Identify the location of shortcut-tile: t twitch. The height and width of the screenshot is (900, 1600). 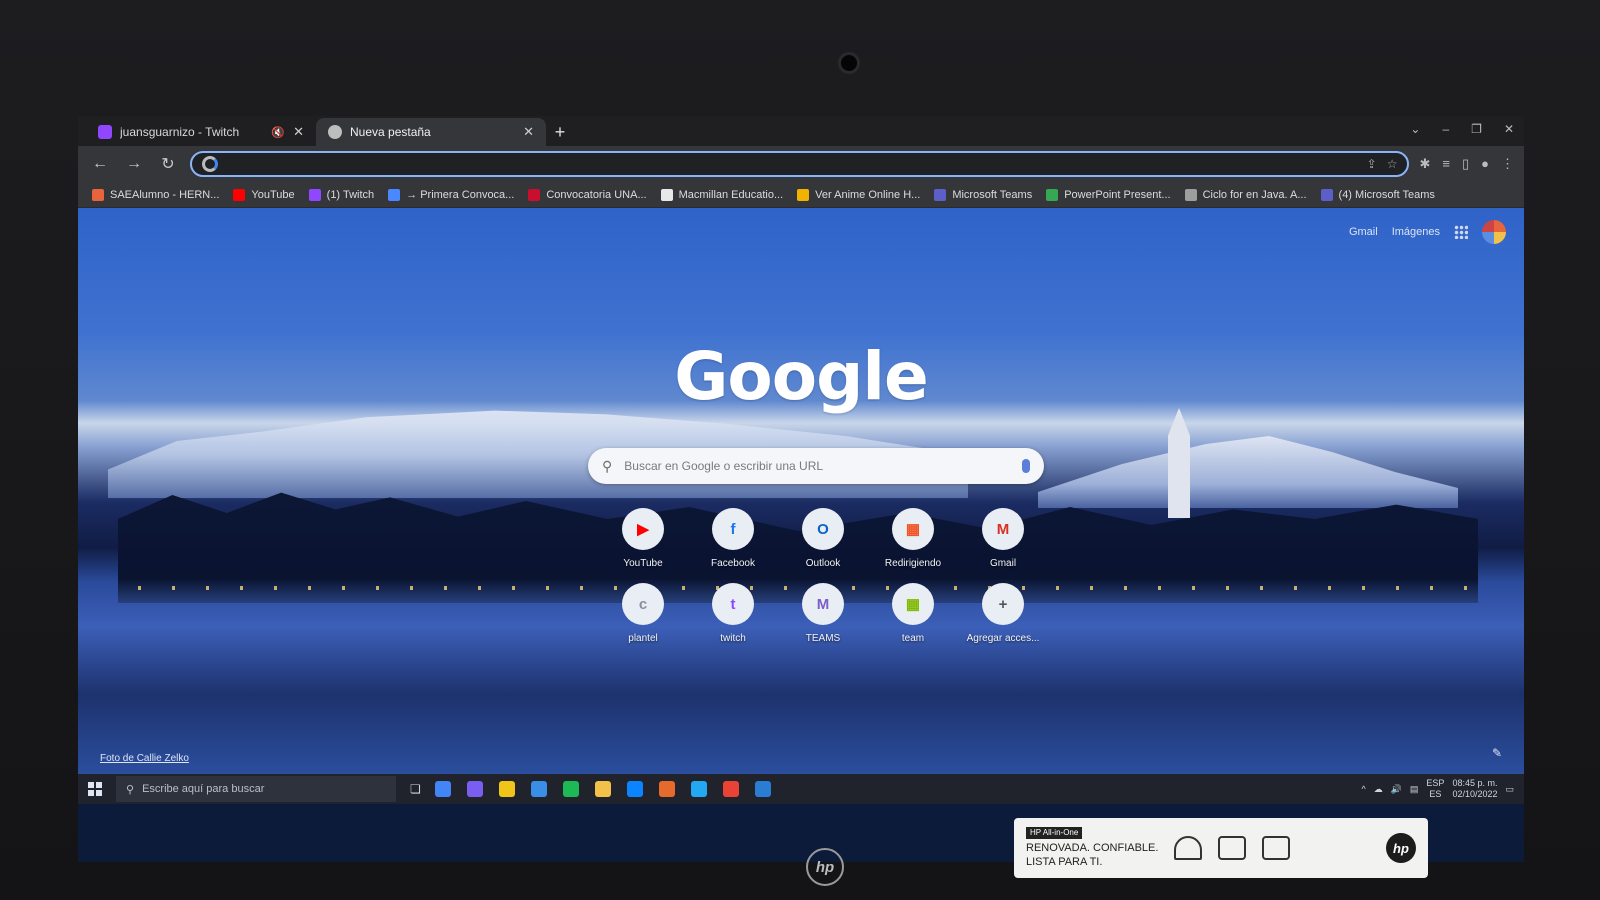
(733, 613).